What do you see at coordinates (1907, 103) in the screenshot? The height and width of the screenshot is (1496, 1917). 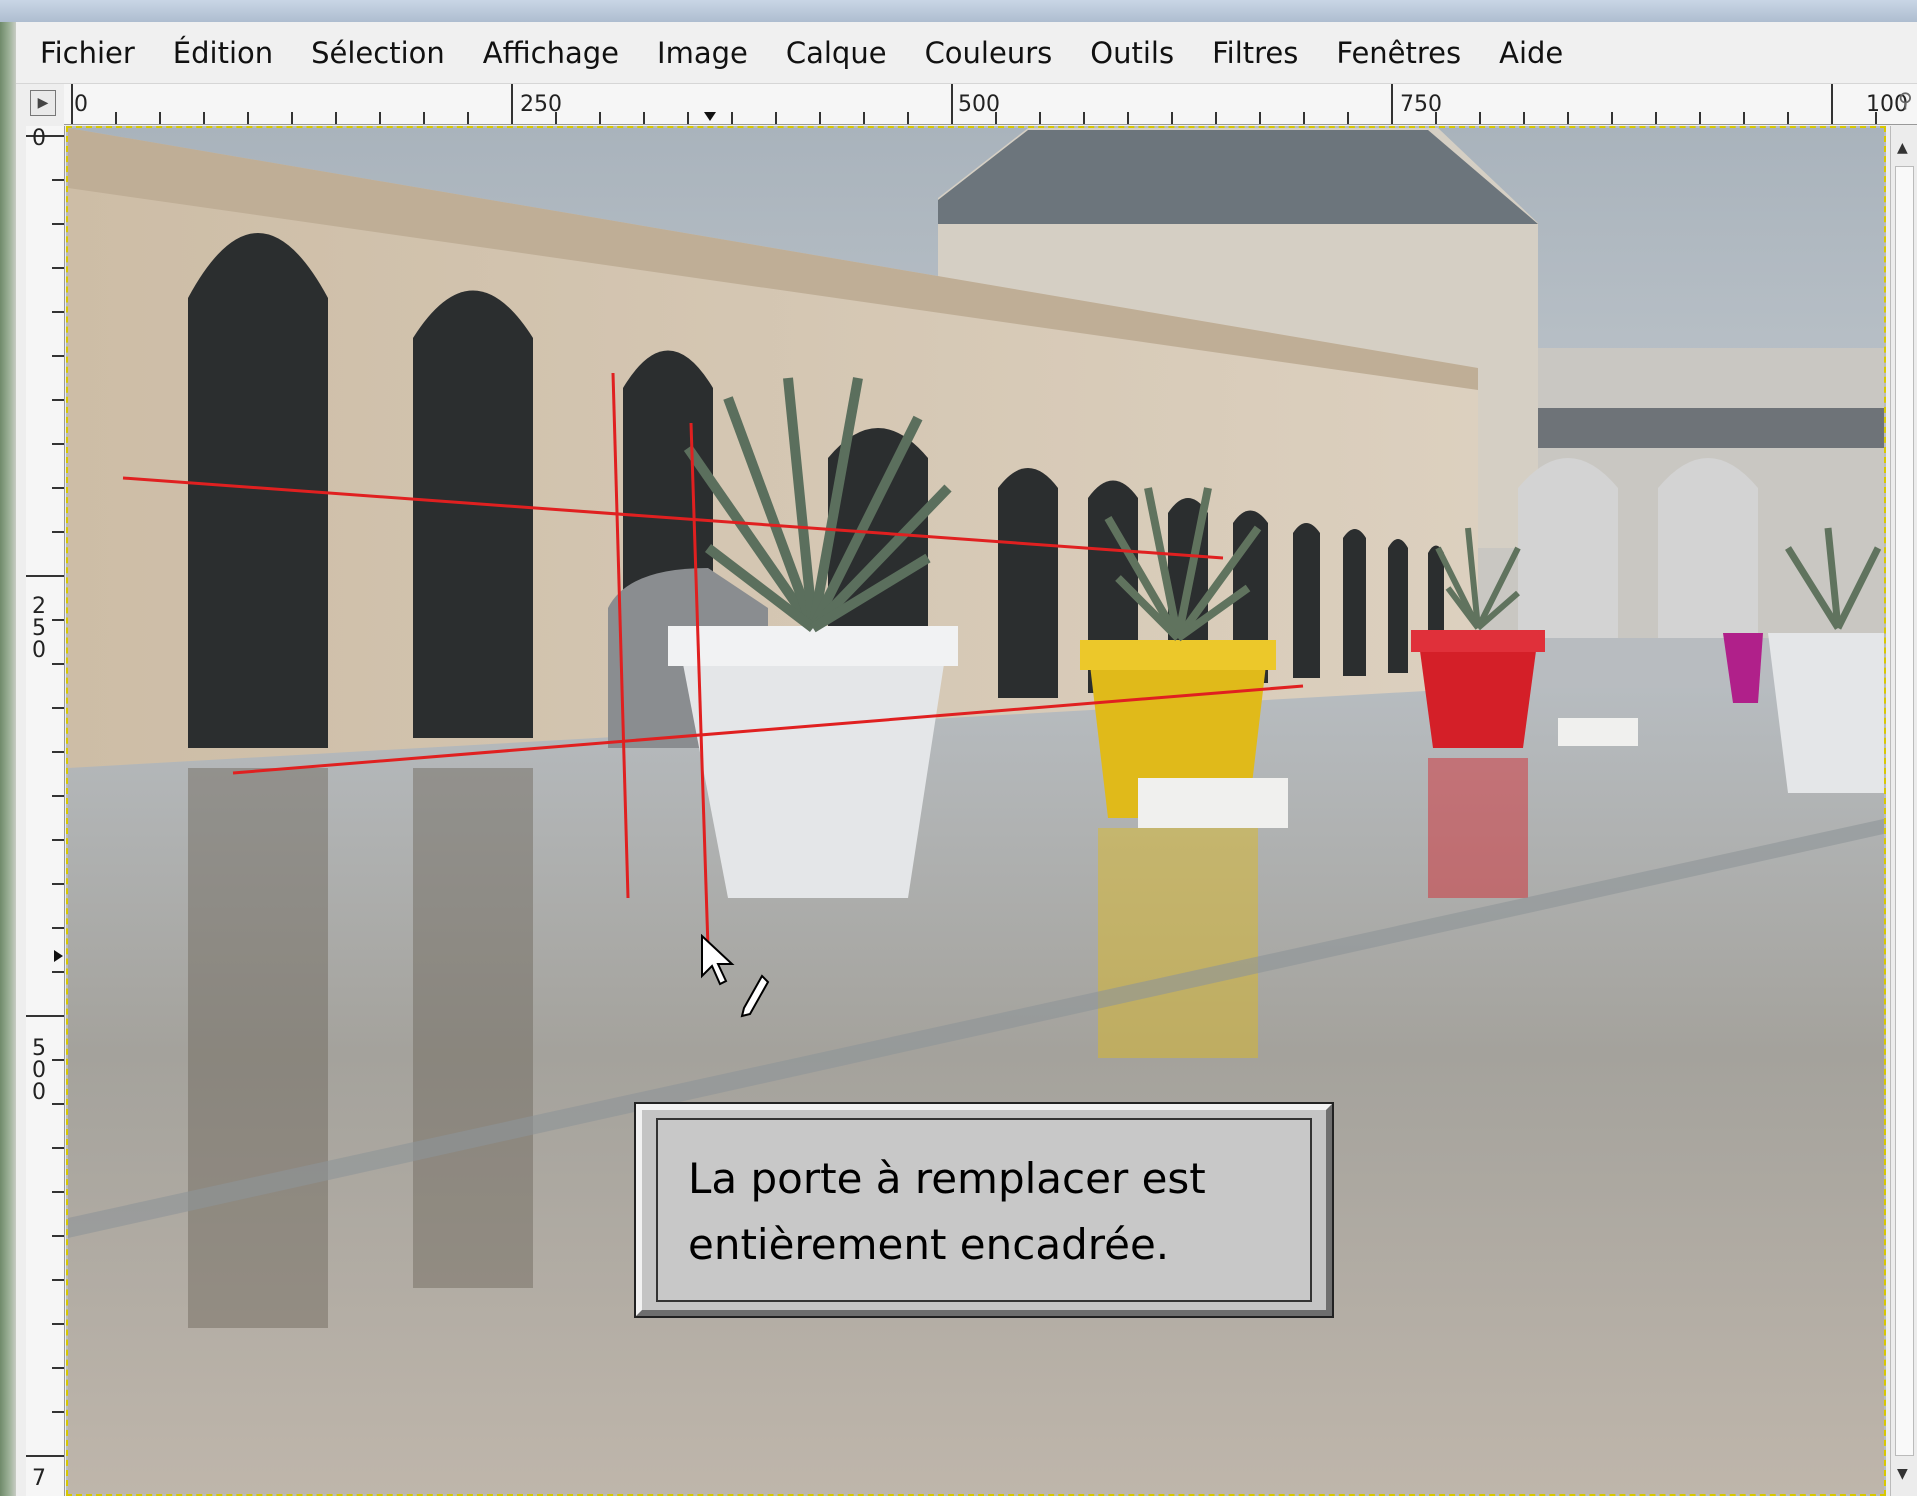 I see `zoom-magnifier-icon: ⚲` at bounding box center [1907, 103].